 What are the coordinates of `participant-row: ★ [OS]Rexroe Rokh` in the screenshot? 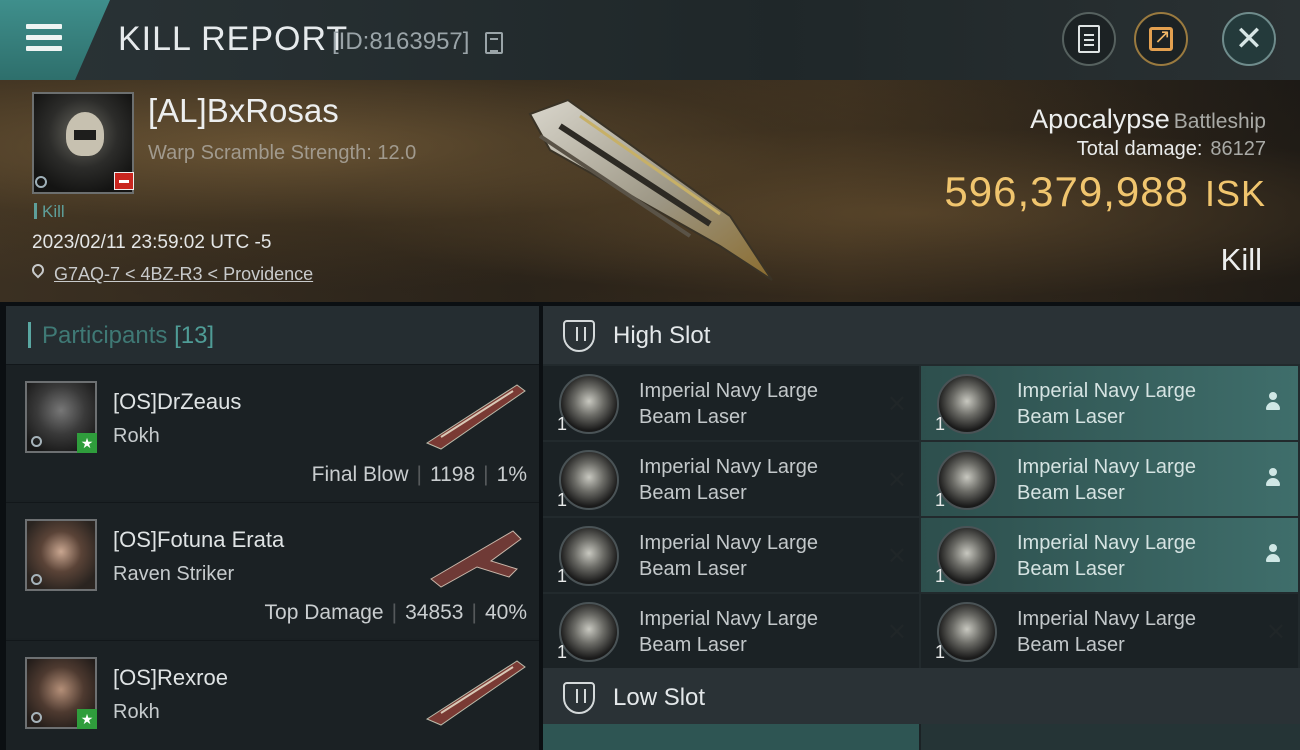 It's located at (272, 695).